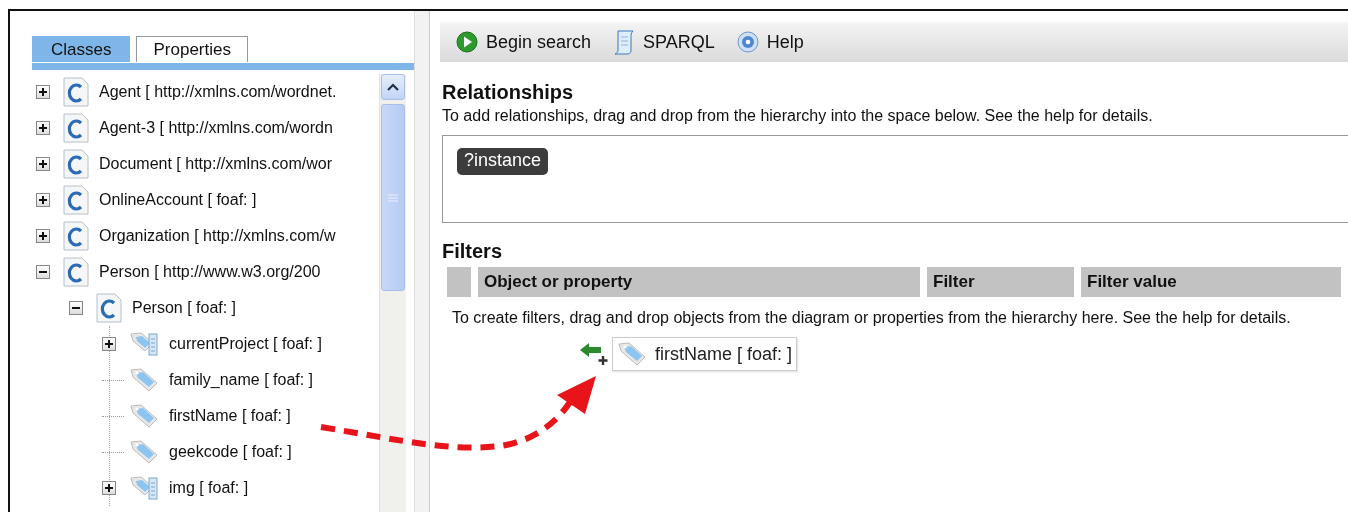 The height and width of the screenshot is (512, 1348). I want to click on tree-item: firstName [ foaf: ], so click(230, 416).